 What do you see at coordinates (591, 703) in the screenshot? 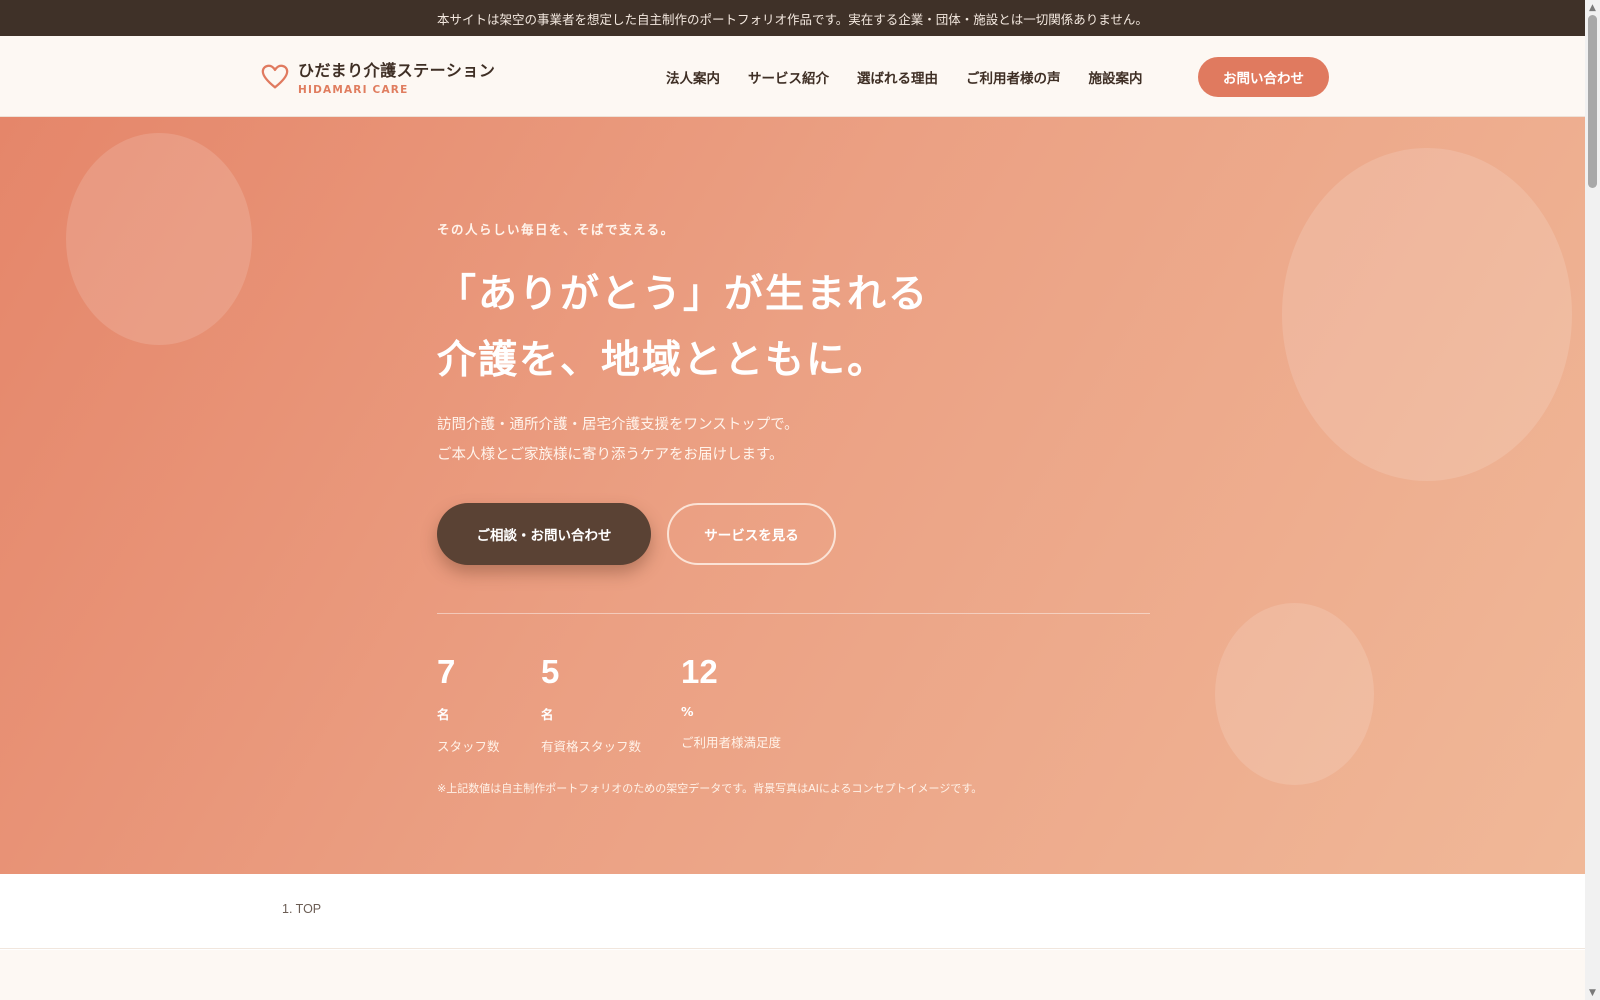
I see `stat-qualified-staff: 5 名 有資格スタッフ数` at bounding box center [591, 703].